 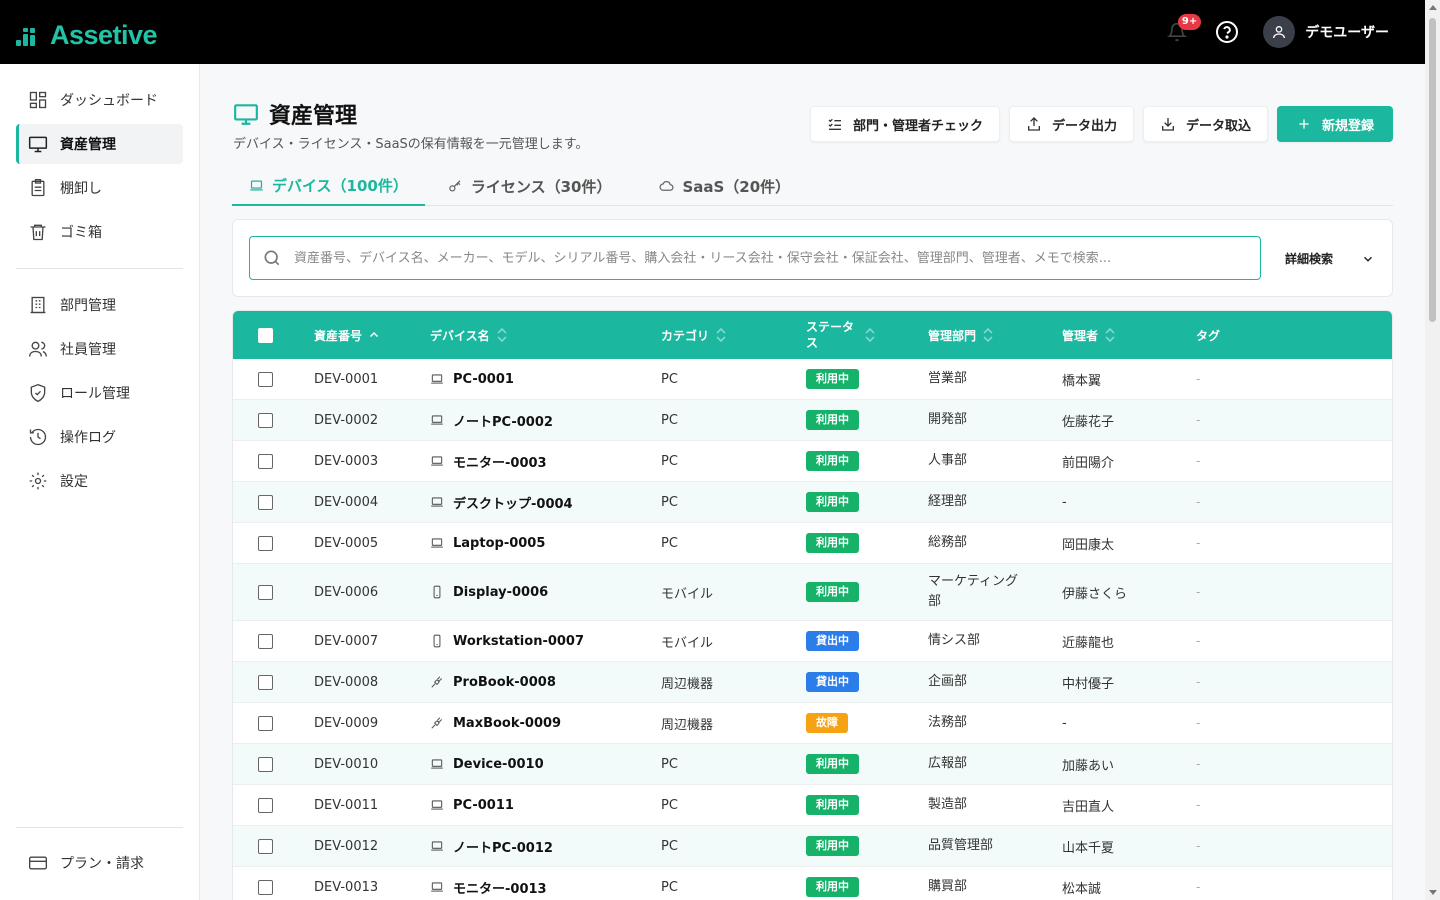 I want to click on table-row: DEV-0003 モニター-0003 PC 利用中 人事部 前田陽介 -, so click(x=812, y=461).